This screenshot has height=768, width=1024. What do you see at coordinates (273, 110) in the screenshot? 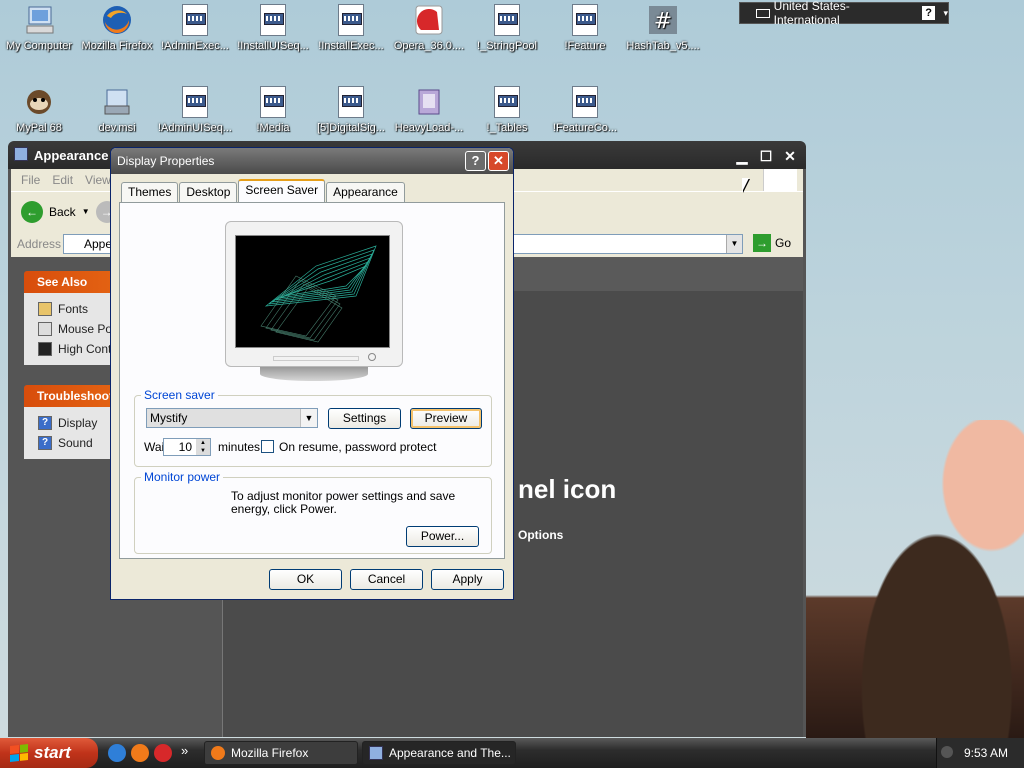
I see `desktop-icon-media: !Media` at bounding box center [273, 110].